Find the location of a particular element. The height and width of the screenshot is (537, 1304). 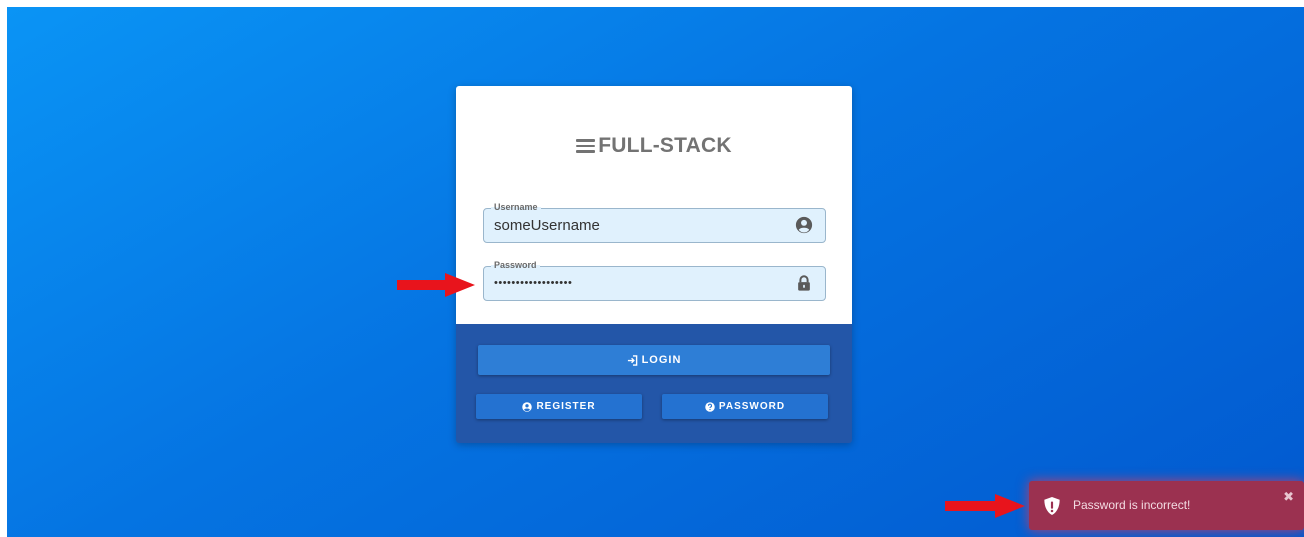

username-input is located at coordinates (639, 225).